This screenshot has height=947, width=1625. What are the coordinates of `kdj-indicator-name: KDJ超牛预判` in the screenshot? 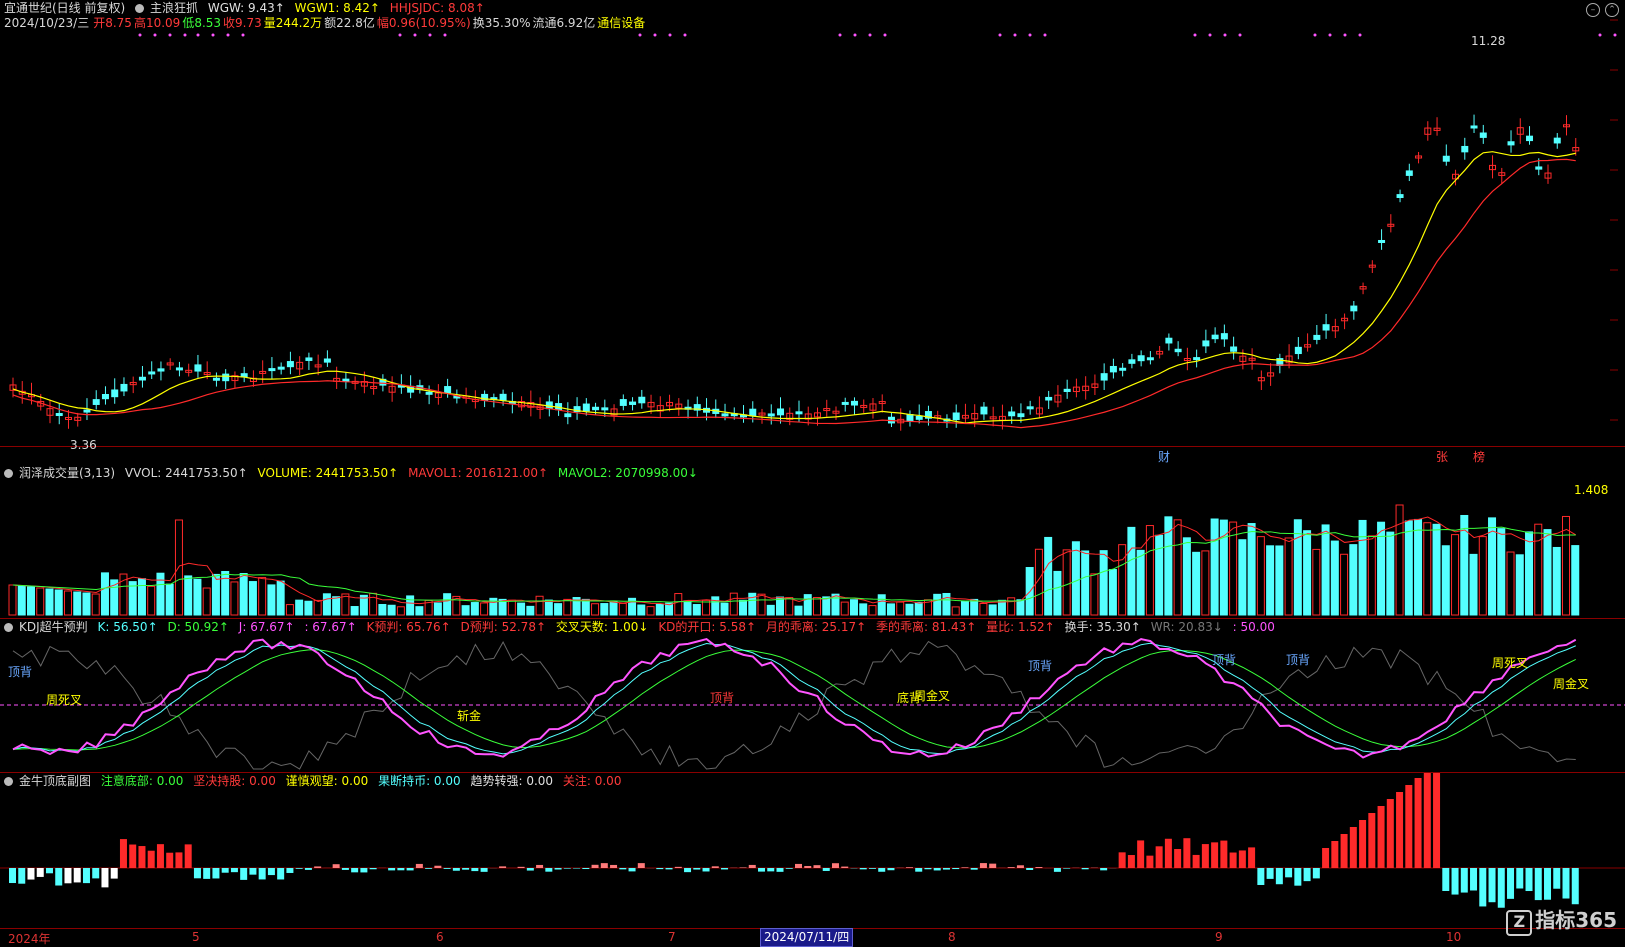 It's located at (53, 627).